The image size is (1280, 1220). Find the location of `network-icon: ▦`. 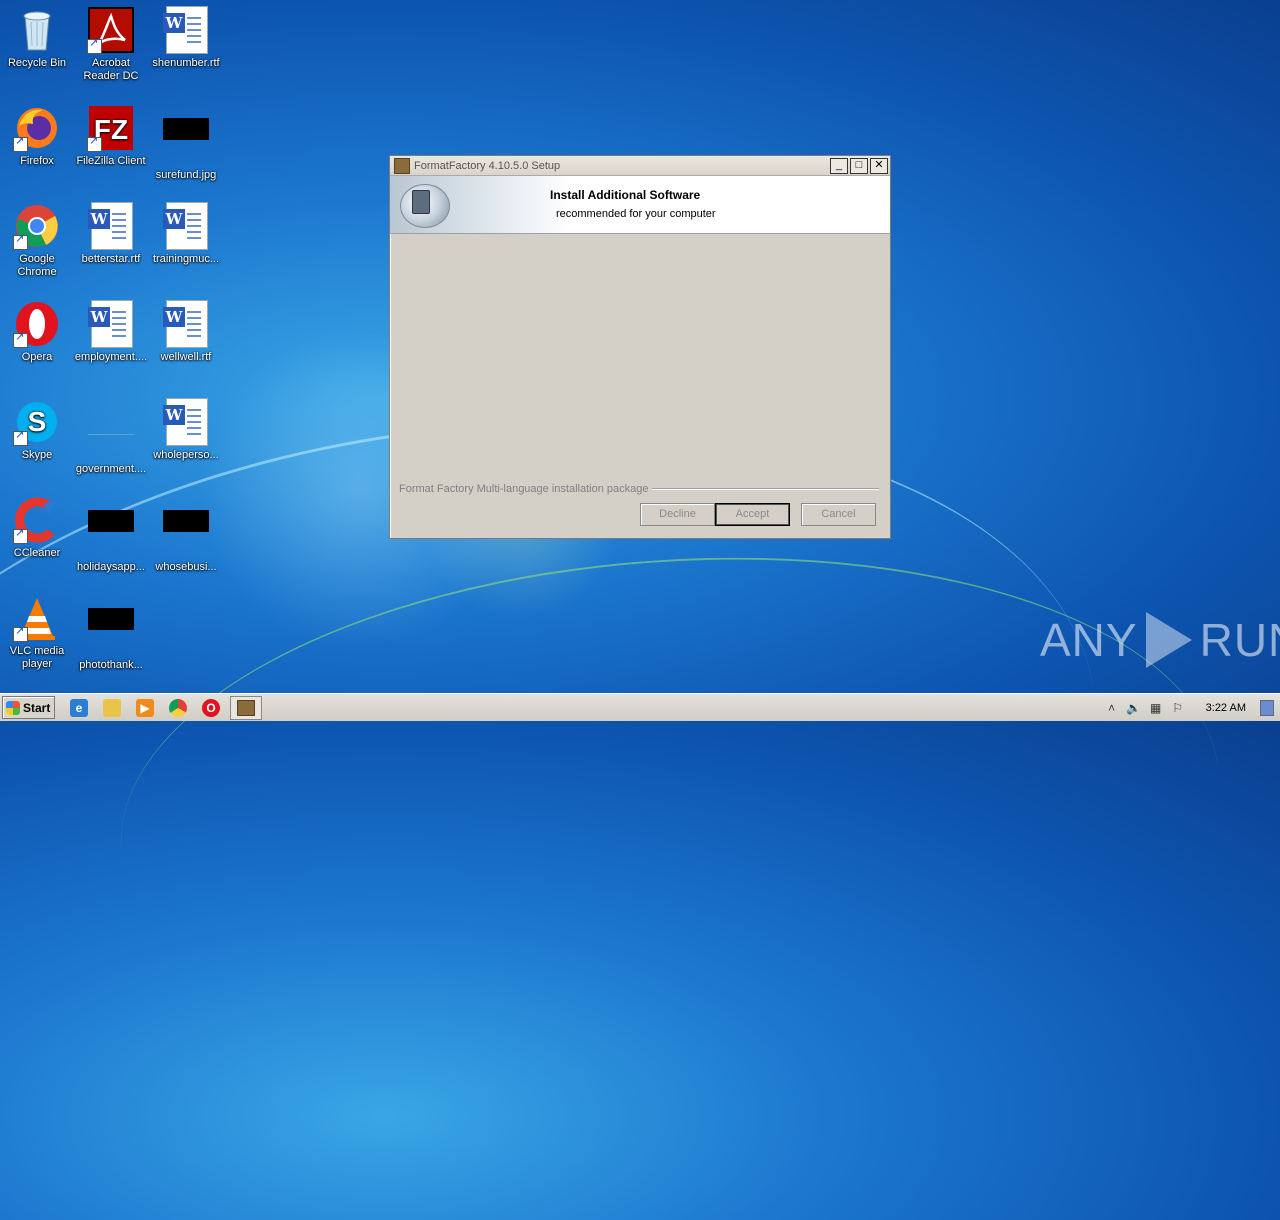

network-icon: ▦ is located at coordinates (1156, 708).